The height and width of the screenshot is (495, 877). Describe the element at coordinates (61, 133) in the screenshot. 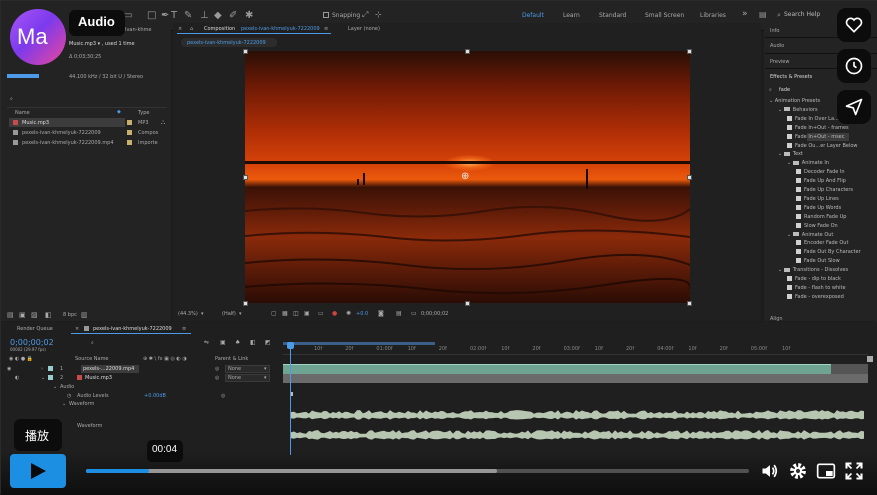

I see `project-item-name: pexels-ivan-khmelyuk-7222009` at that location.